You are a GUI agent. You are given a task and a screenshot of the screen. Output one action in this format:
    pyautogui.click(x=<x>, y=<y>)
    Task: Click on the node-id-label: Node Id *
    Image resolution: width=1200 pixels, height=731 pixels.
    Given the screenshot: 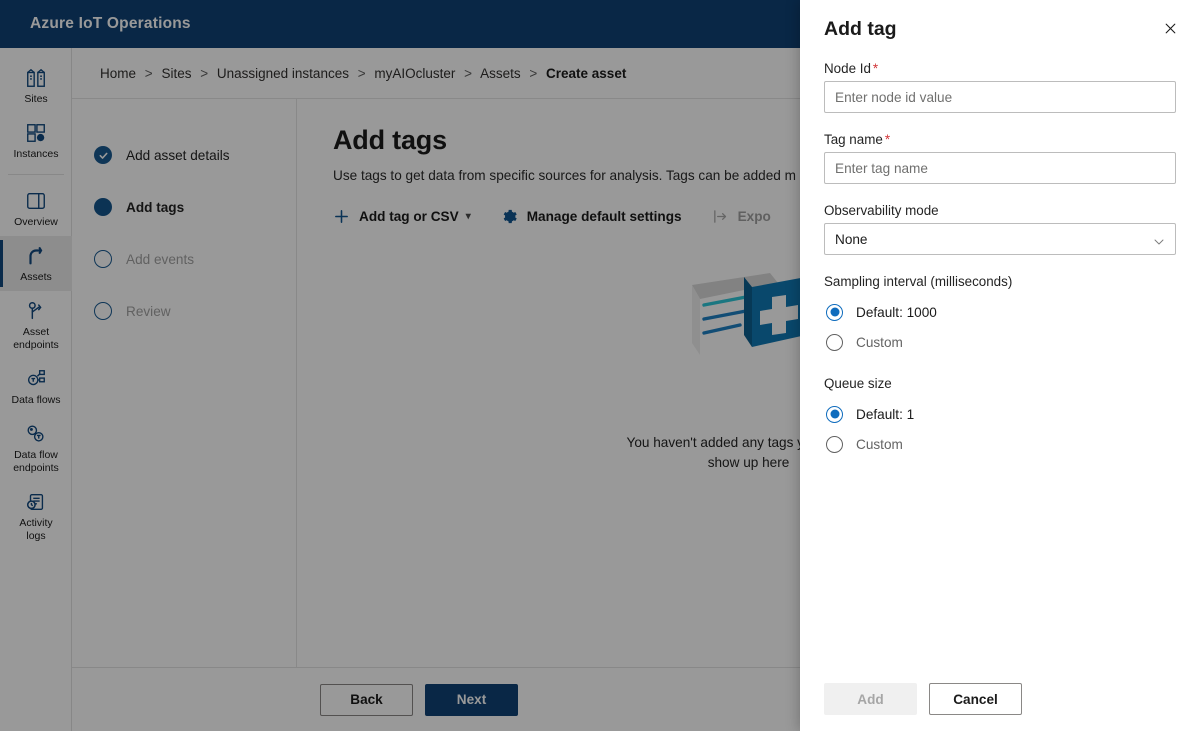 What is the action you would take?
    pyautogui.click(x=1000, y=68)
    